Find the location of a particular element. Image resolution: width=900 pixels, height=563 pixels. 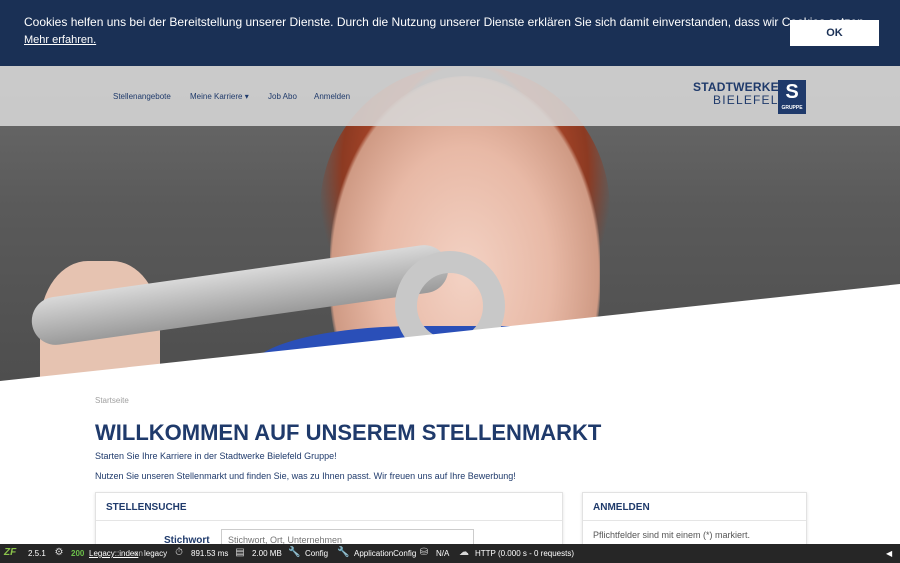

gear-icon: ⚙ is located at coordinates (59, 552).